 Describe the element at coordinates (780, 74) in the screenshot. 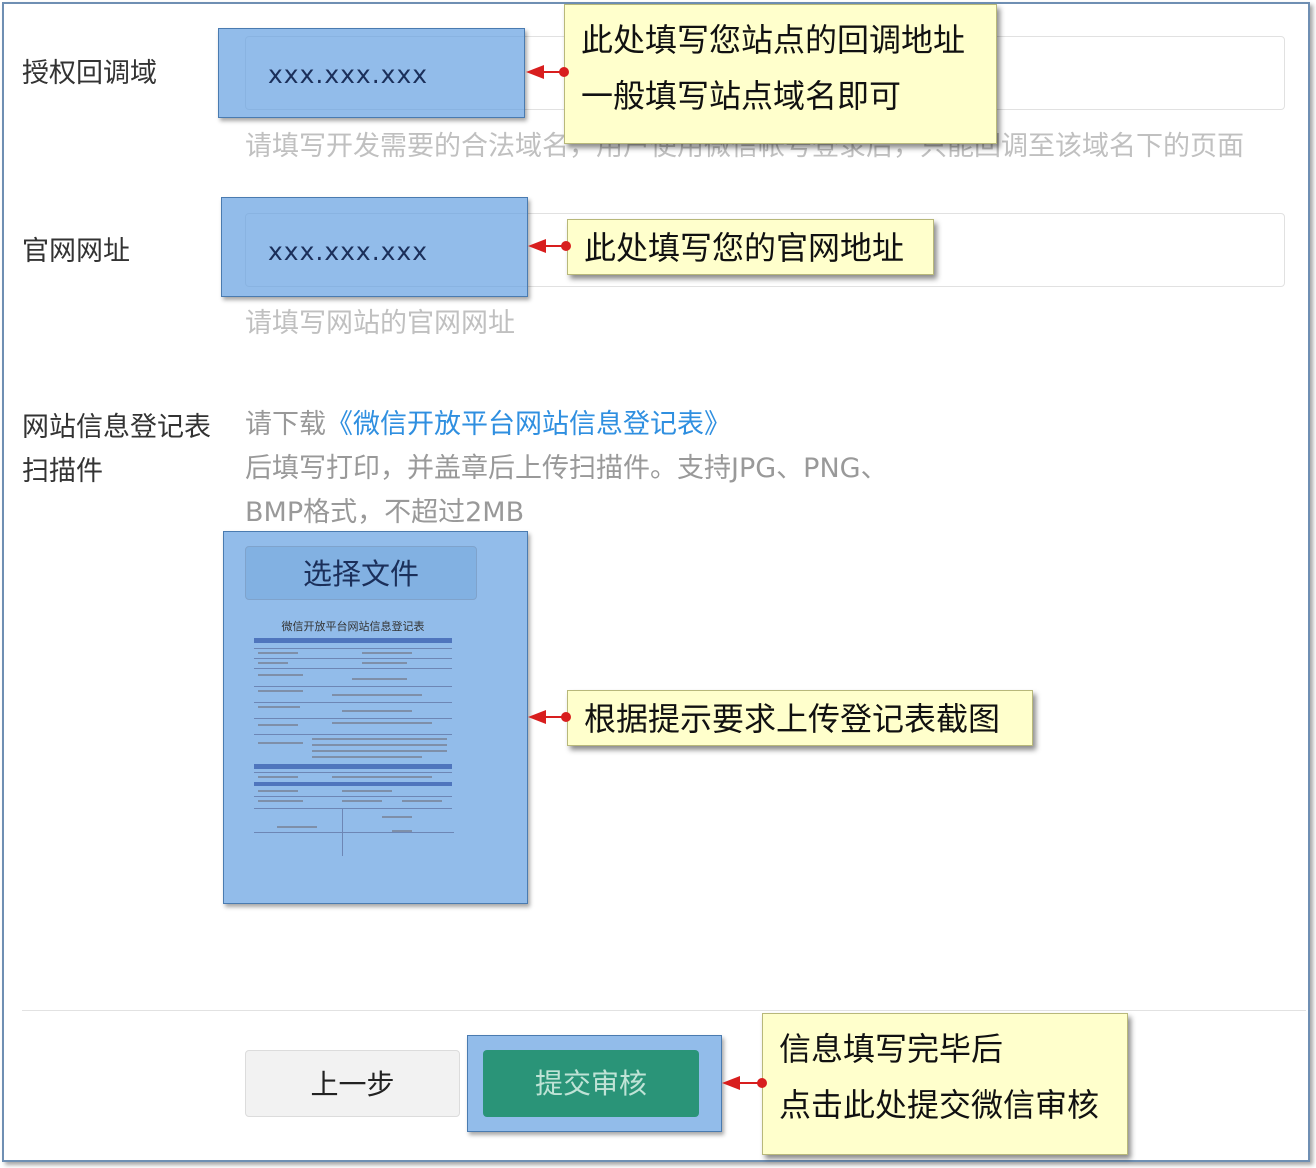

I see `callout-callback-domain: 此处填写您站点的回调地址 一般填写站点域名即可` at that location.